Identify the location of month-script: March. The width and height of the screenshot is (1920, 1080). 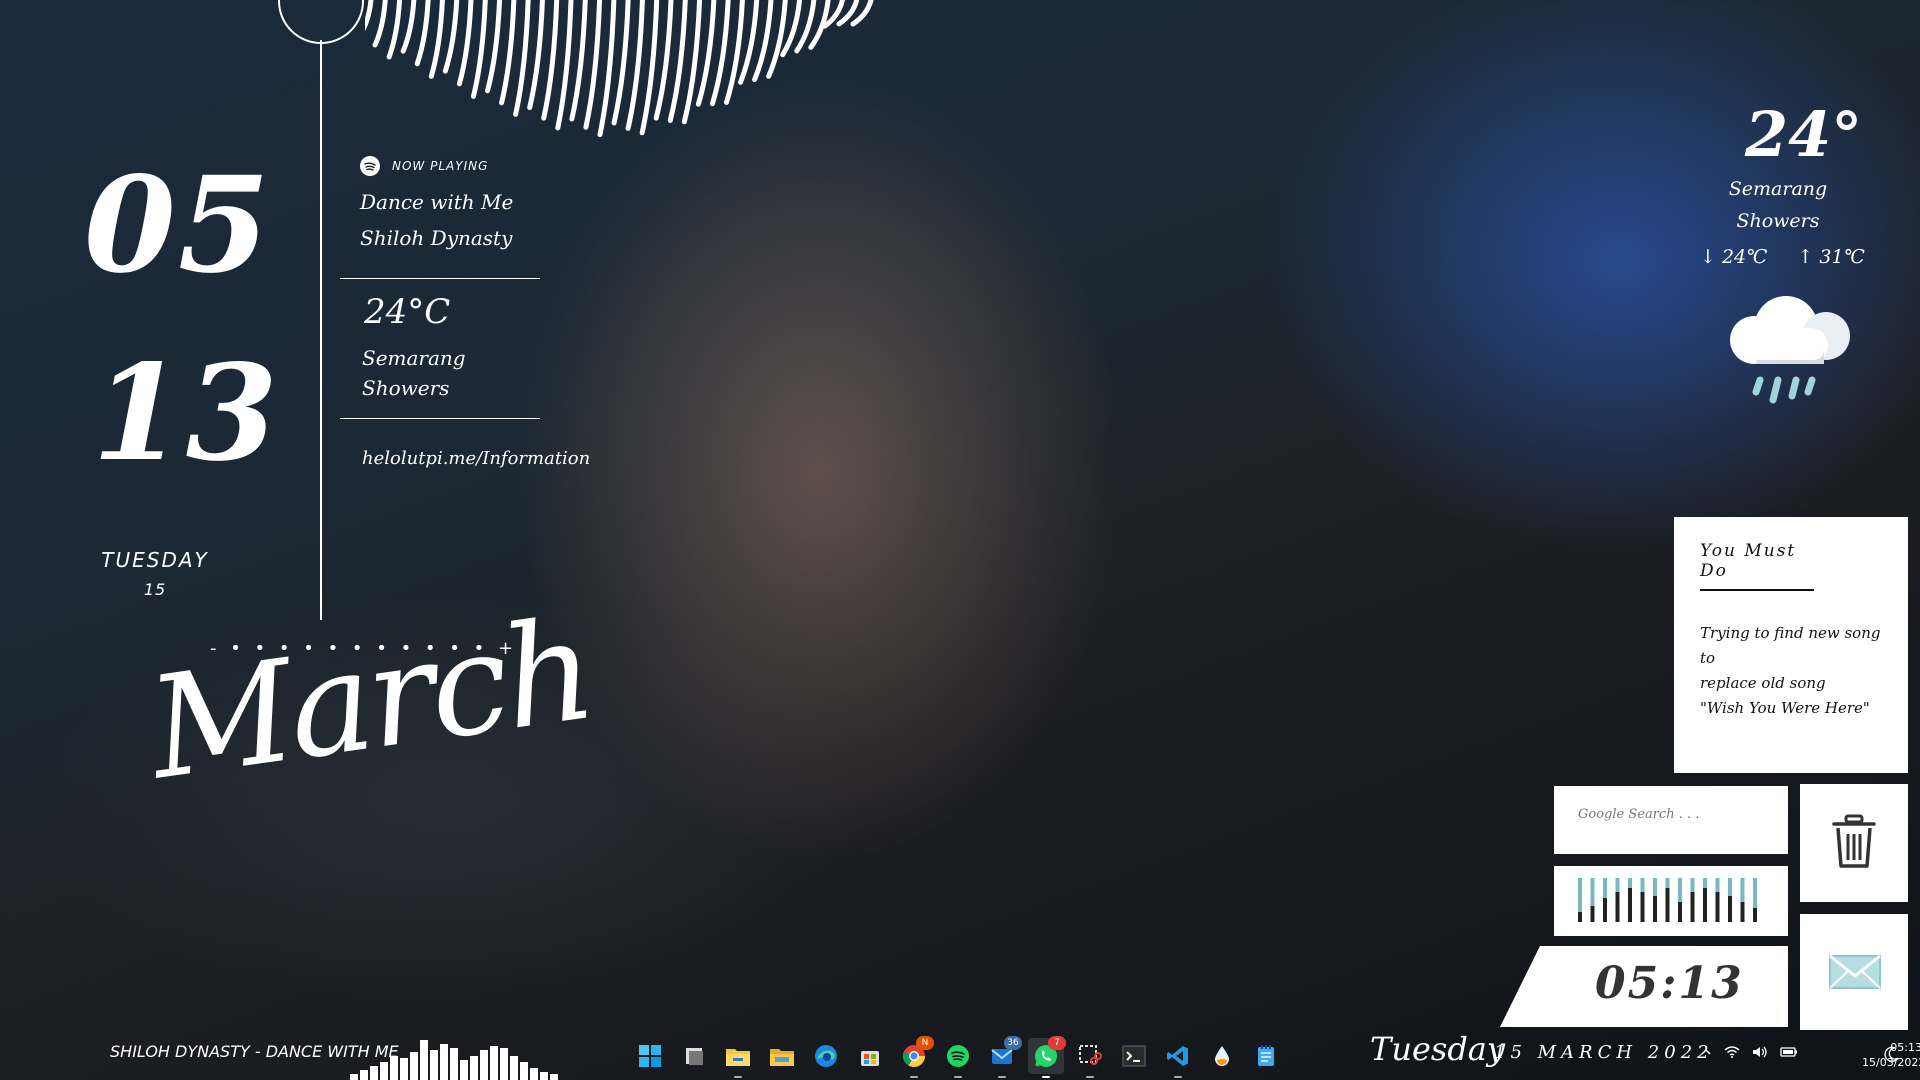
(370, 700).